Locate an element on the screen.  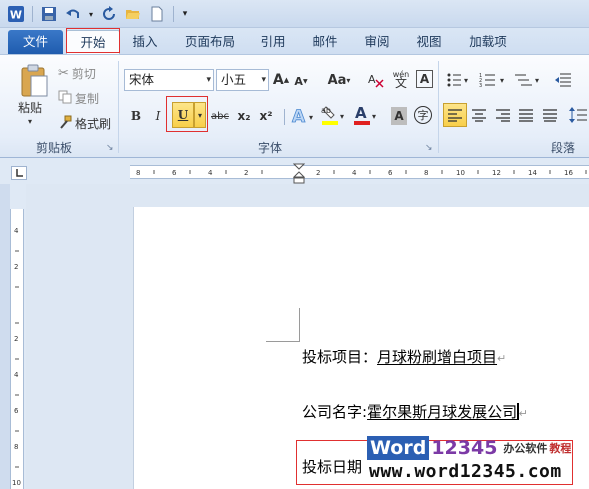
cut-button: ✂ 剪切 is located at coordinates (77, 73).